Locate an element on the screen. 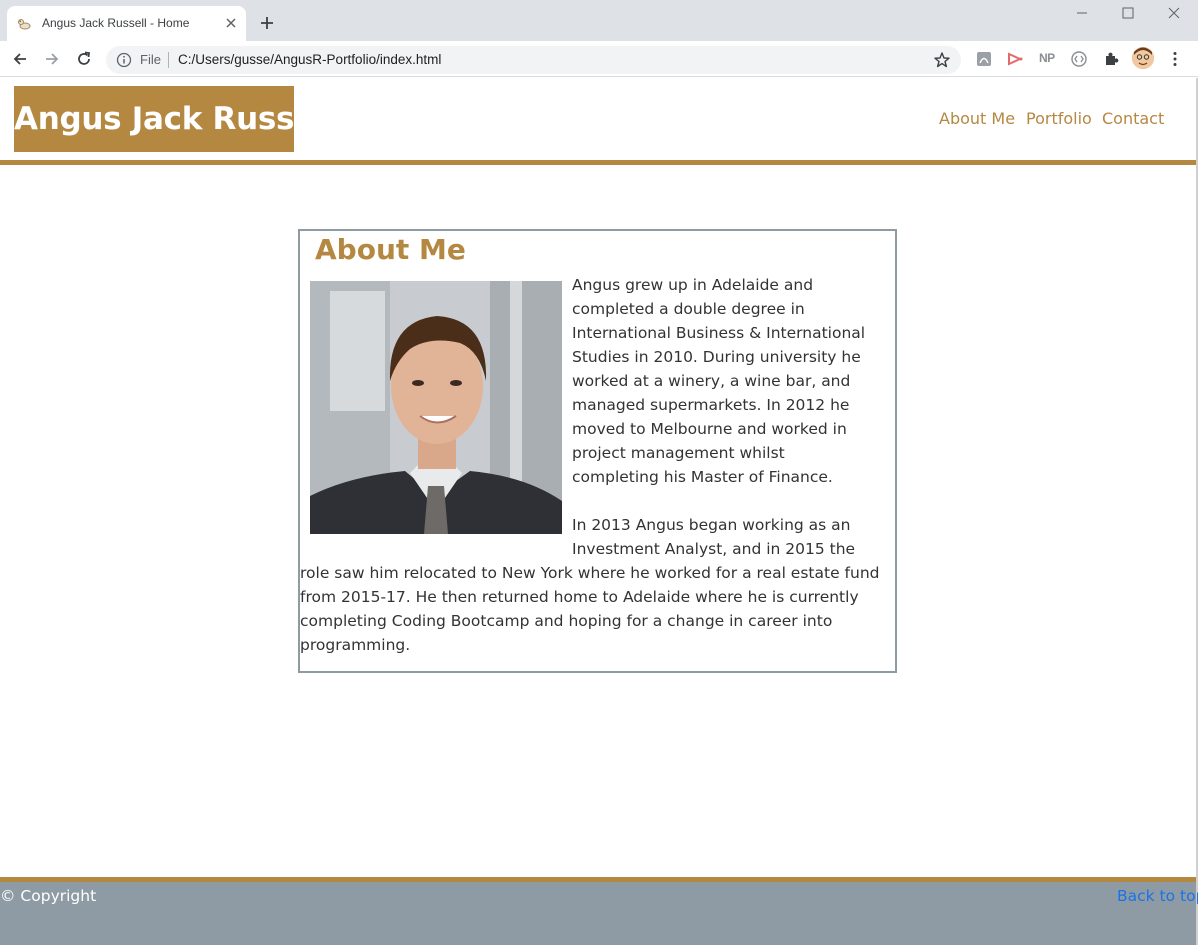 This screenshot has height=945, width=1198. browser-tab: Angus Jack Russell - Home is located at coordinates (126, 23).